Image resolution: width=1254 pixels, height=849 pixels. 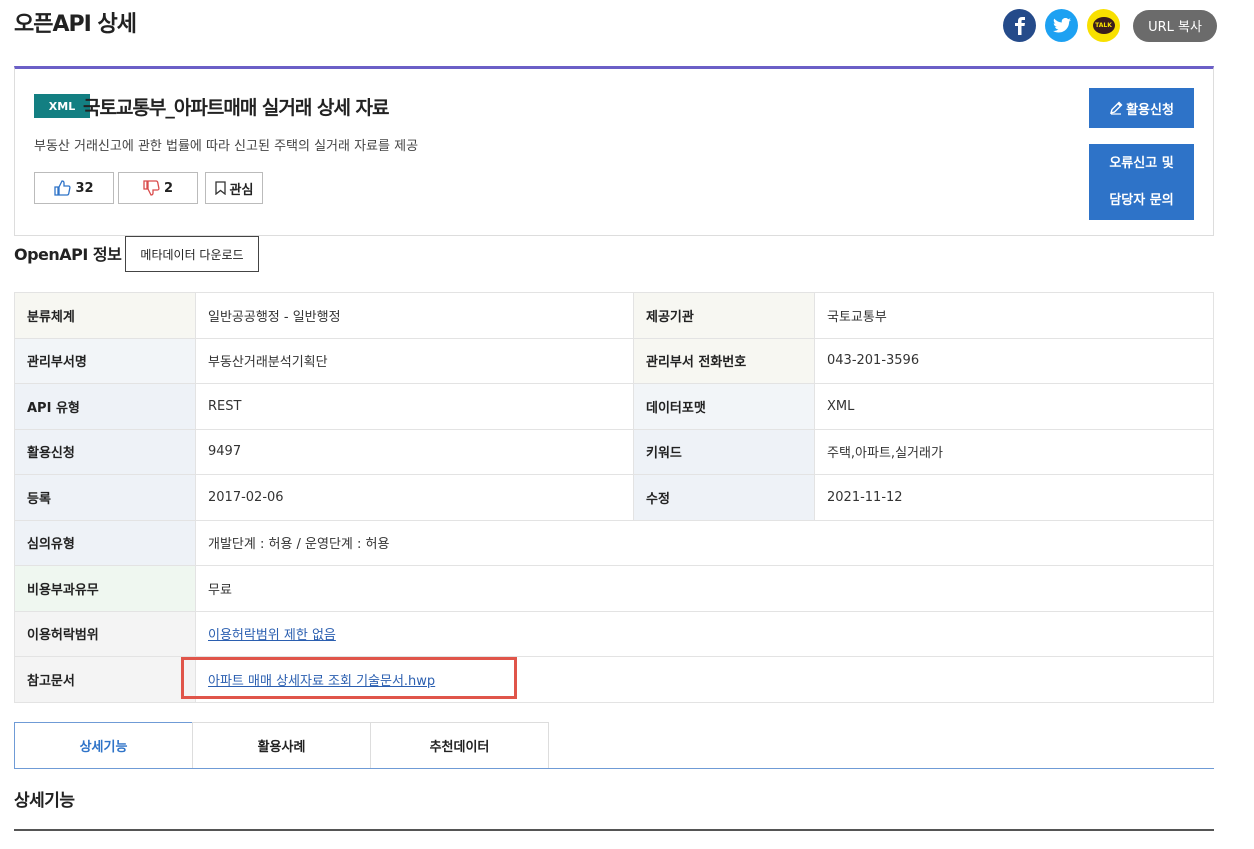 What do you see at coordinates (704, 679) in the screenshot?
I see `reference-cell: 아파트 매매 상세자료 조회 기술문서.hwp` at bounding box center [704, 679].